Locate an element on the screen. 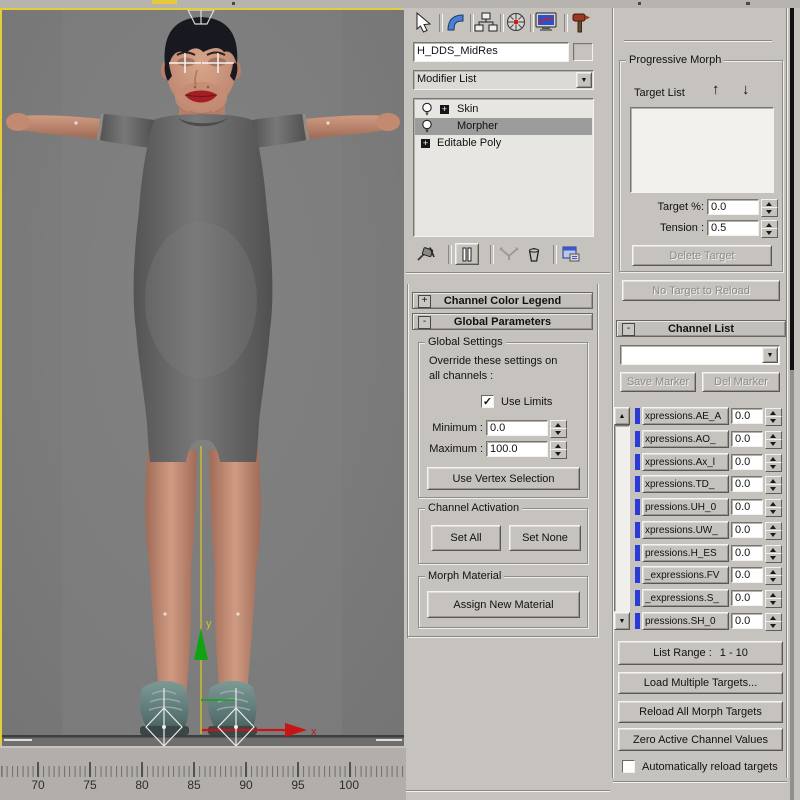 The width and height of the screenshot is (800, 800). modifier-stack: + Skin Morpher + Editable Poly is located at coordinates (503, 167).